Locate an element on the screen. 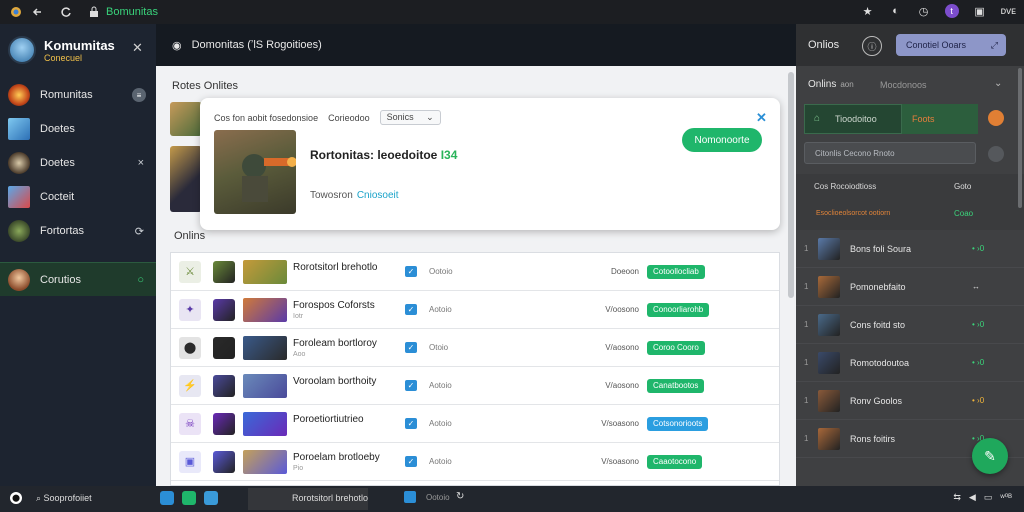  refresh-icon: ⟳ is located at coordinates (139, 231).